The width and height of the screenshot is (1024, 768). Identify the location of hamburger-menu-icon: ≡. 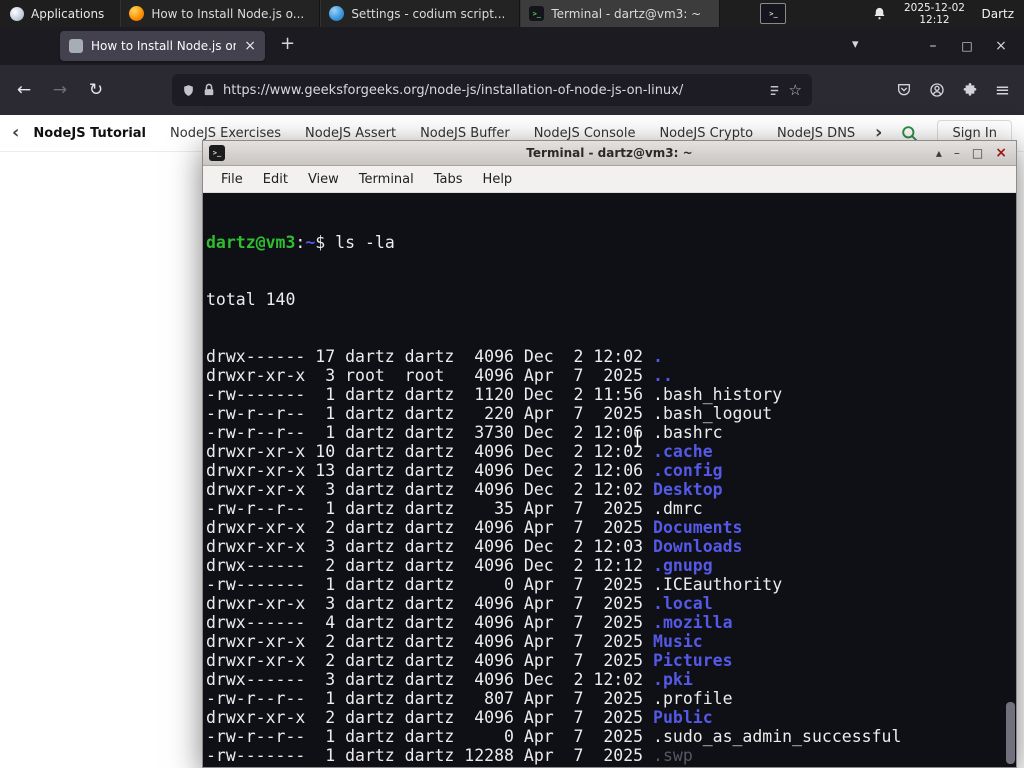
(1002, 90).